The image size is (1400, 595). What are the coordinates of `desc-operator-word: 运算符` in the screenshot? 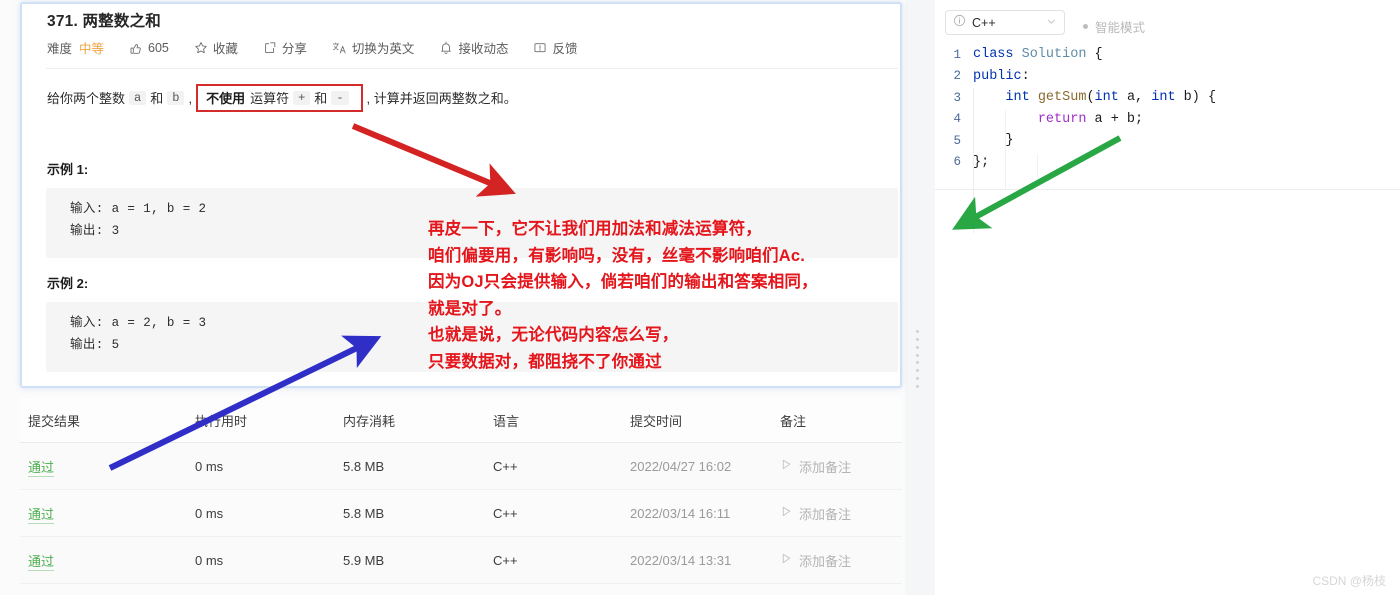 It's located at (270, 98).